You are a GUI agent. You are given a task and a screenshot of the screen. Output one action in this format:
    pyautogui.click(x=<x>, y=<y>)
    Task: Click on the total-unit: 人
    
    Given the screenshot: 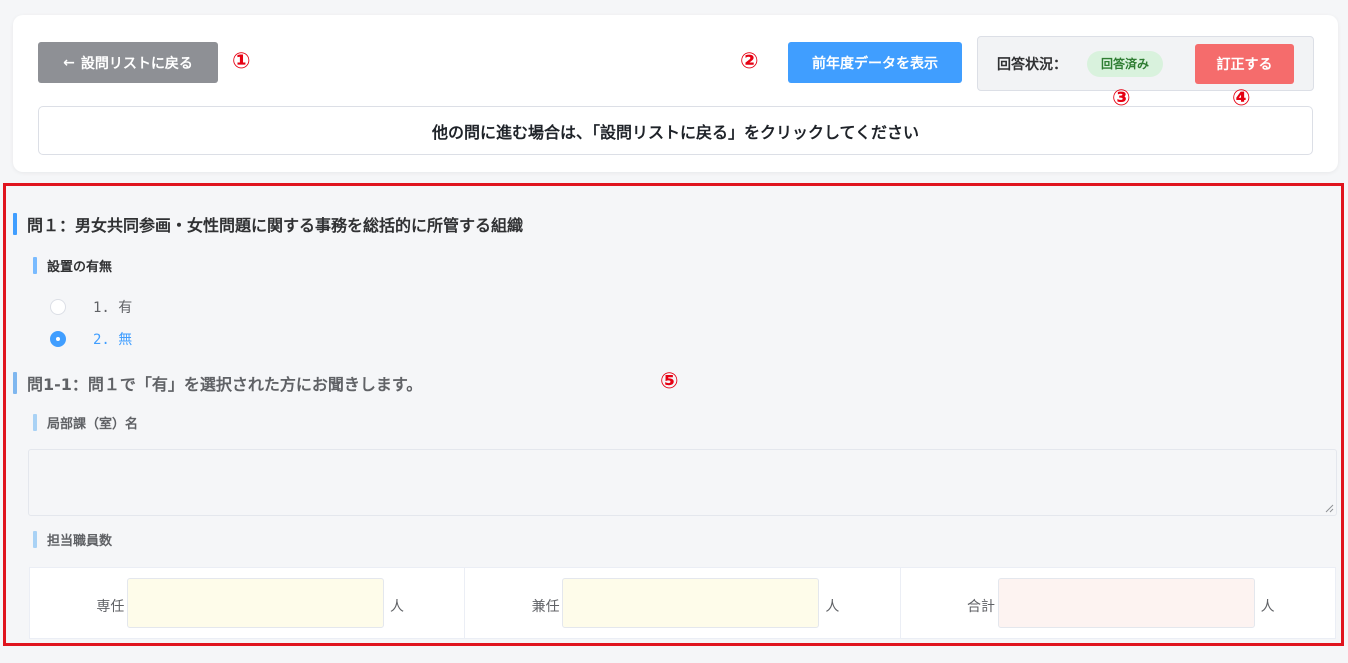 What is the action you would take?
    pyautogui.click(x=1267, y=607)
    